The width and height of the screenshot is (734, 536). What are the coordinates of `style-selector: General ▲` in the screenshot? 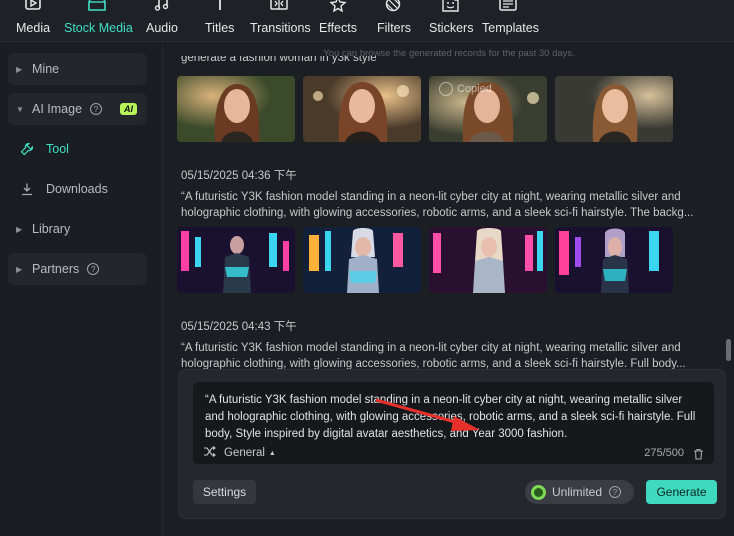 It's located at (239, 453).